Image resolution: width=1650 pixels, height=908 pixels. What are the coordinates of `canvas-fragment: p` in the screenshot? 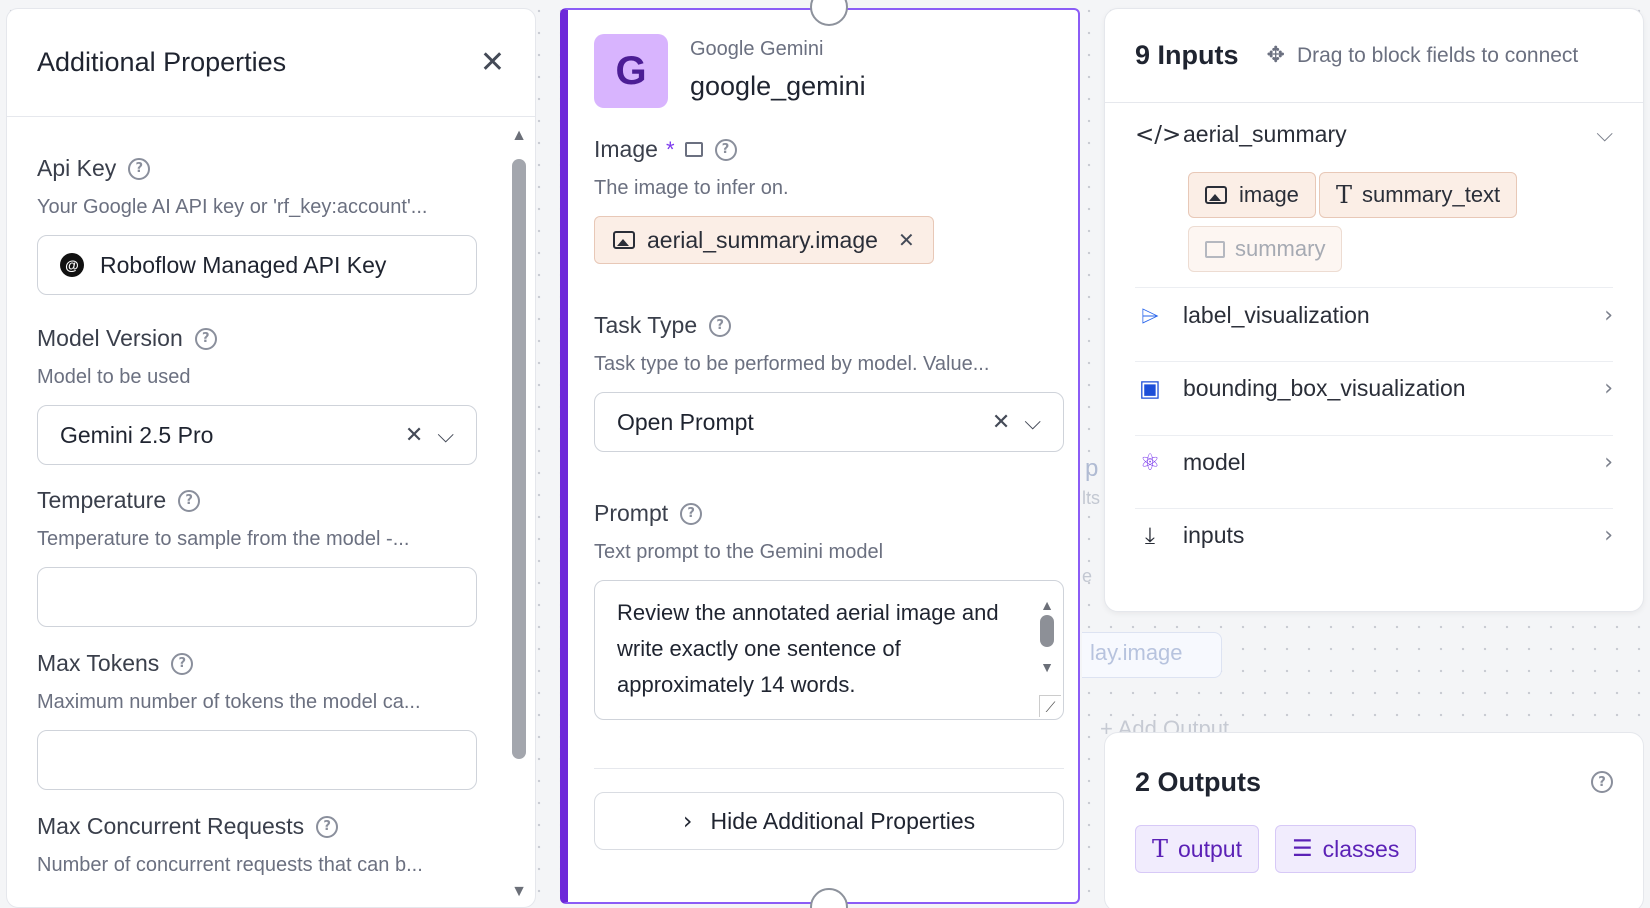 It's located at (1092, 468).